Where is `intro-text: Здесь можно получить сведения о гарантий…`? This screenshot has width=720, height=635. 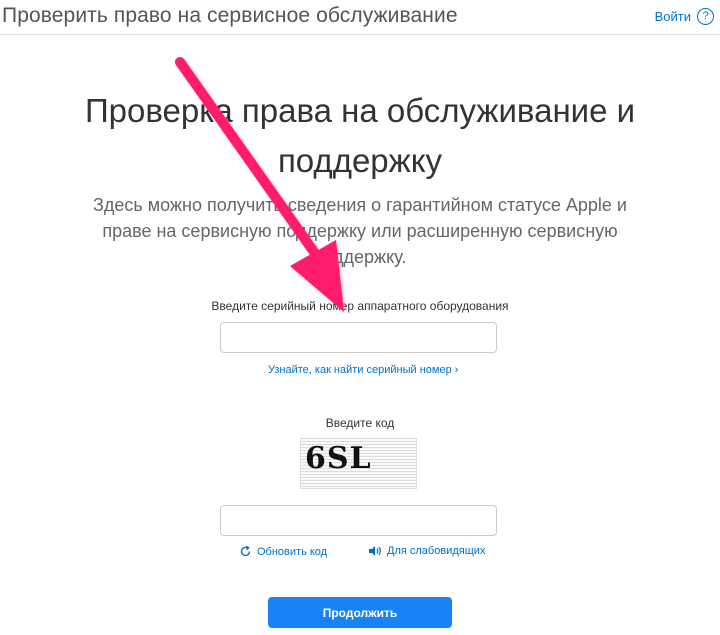 intro-text: Здесь можно получить сведения о гарантий… is located at coordinates (360, 231).